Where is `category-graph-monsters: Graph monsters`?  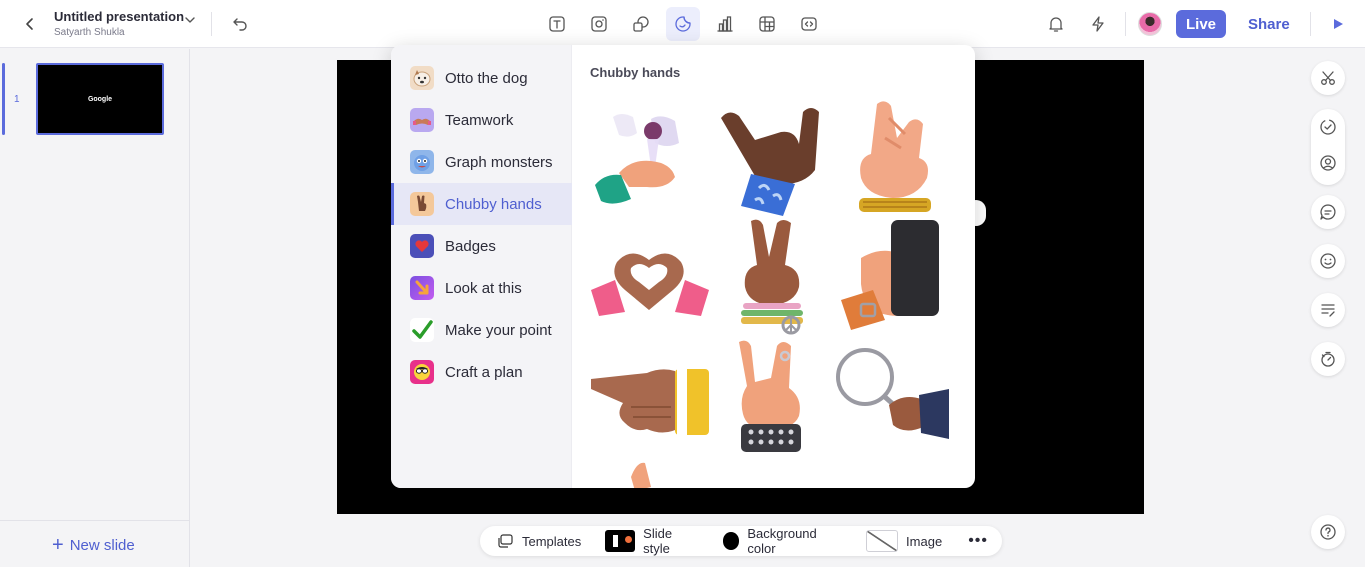 category-graph-monsters: Graph monsters is located at coordinates (481, 162).